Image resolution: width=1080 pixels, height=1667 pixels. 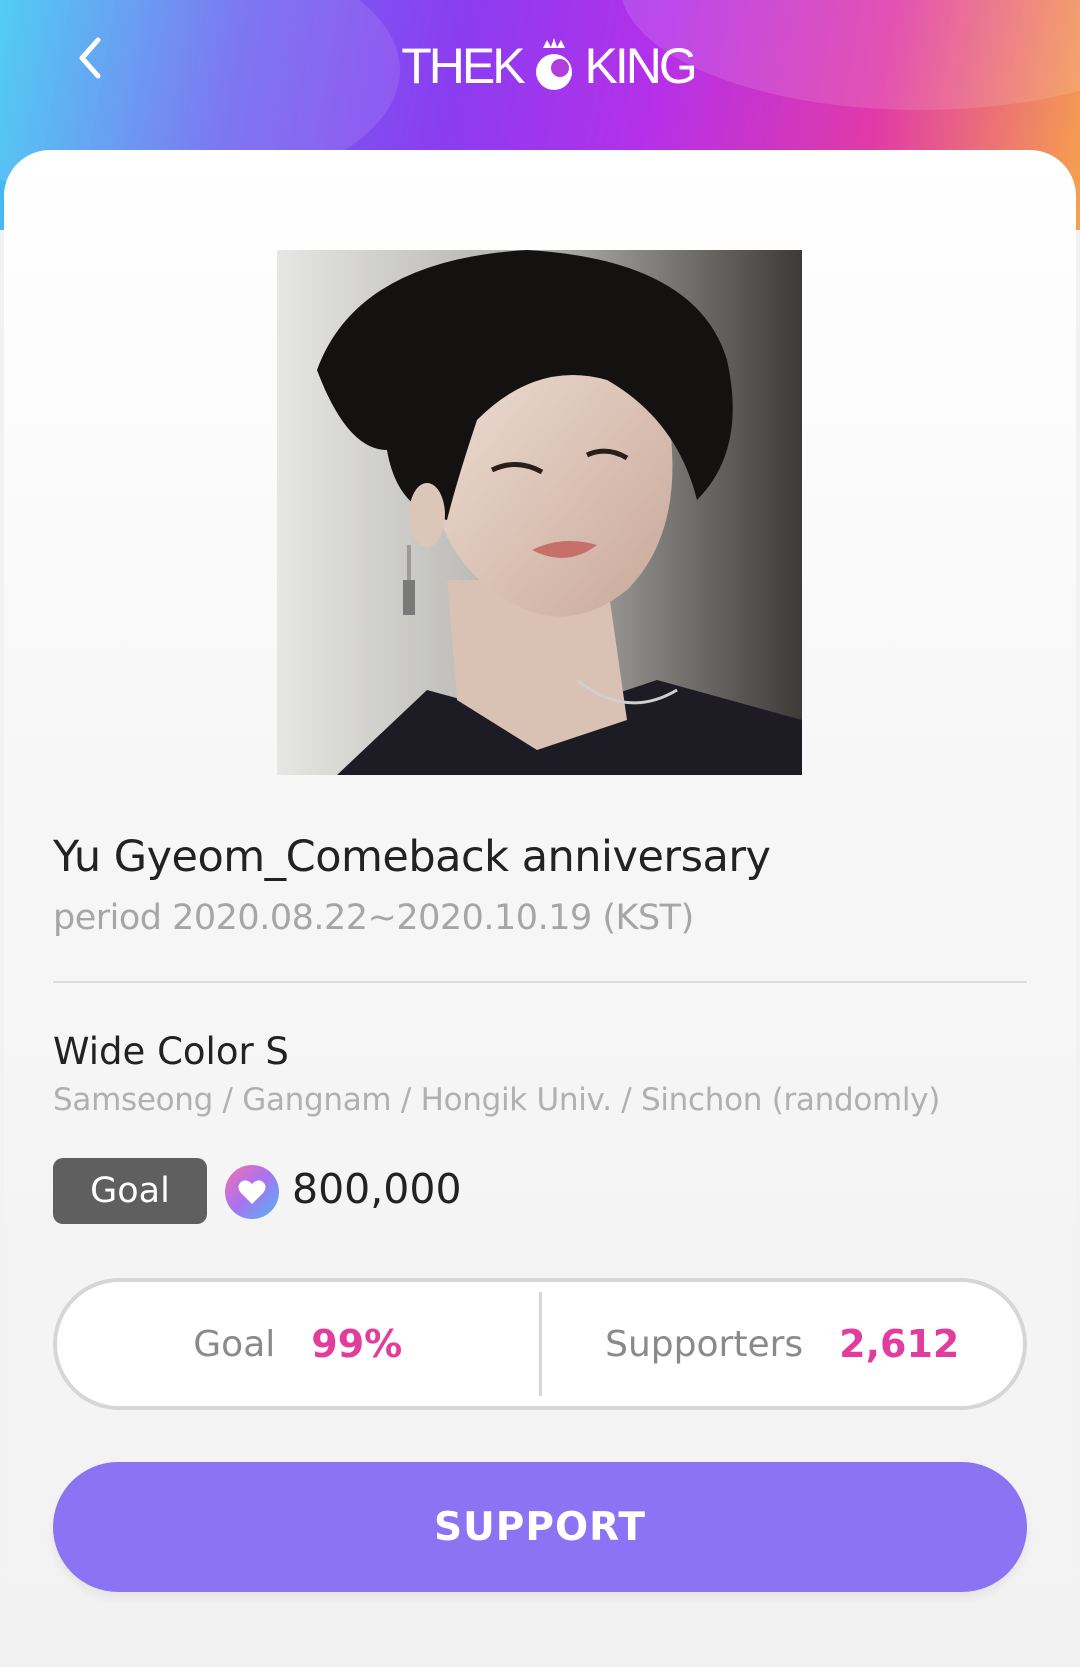 What do you see at coordinates (553, 64) in the screenshot?
I see `crown-emblem-icon` at bounding box center [553, 64].